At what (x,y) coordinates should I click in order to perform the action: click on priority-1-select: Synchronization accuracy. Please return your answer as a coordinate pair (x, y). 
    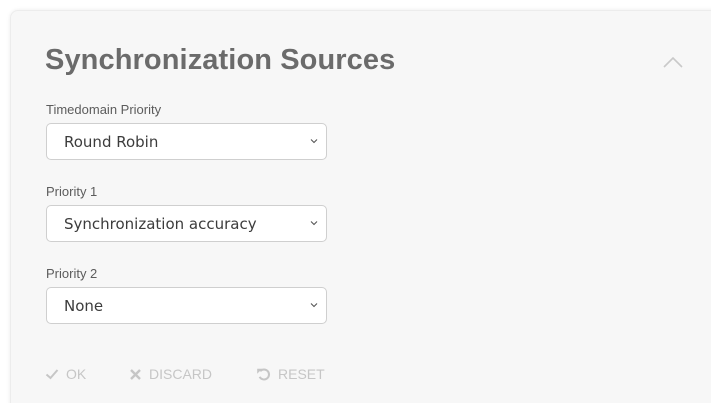
    Looking at the image, I should click on (186, 223).